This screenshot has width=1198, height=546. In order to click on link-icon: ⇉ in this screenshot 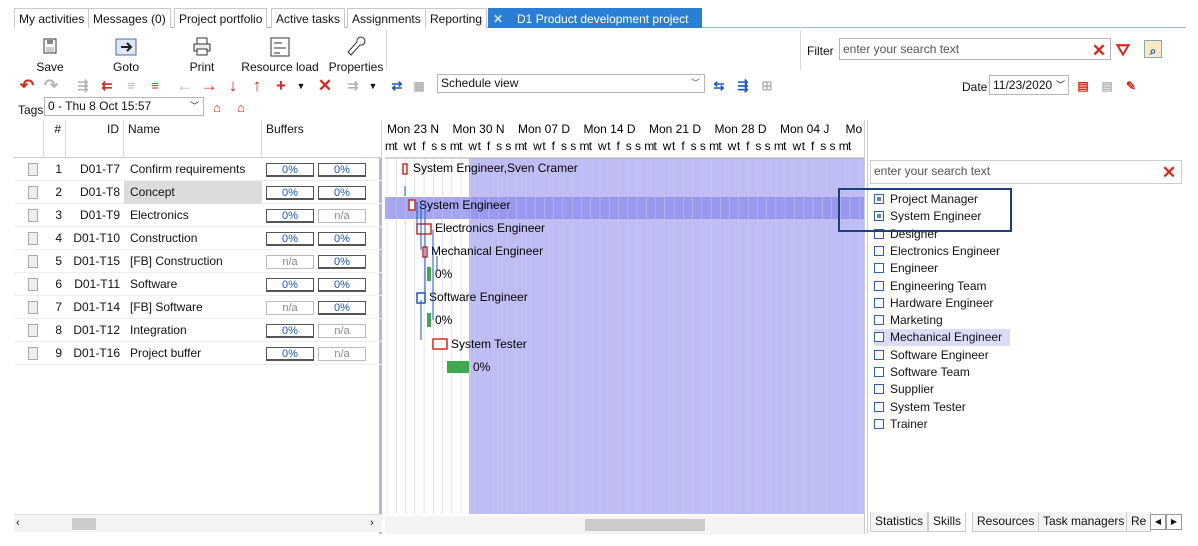, I will do `click(353, 86)`.